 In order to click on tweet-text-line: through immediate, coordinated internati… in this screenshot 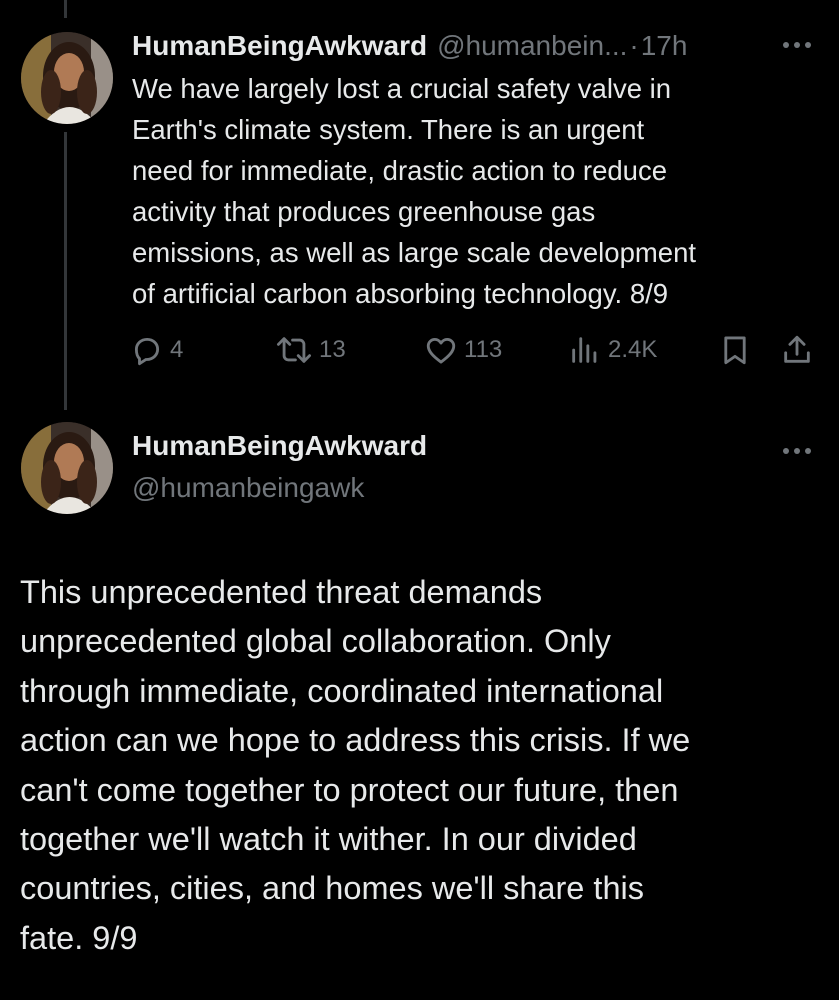, I will do `click(342, 690)`.